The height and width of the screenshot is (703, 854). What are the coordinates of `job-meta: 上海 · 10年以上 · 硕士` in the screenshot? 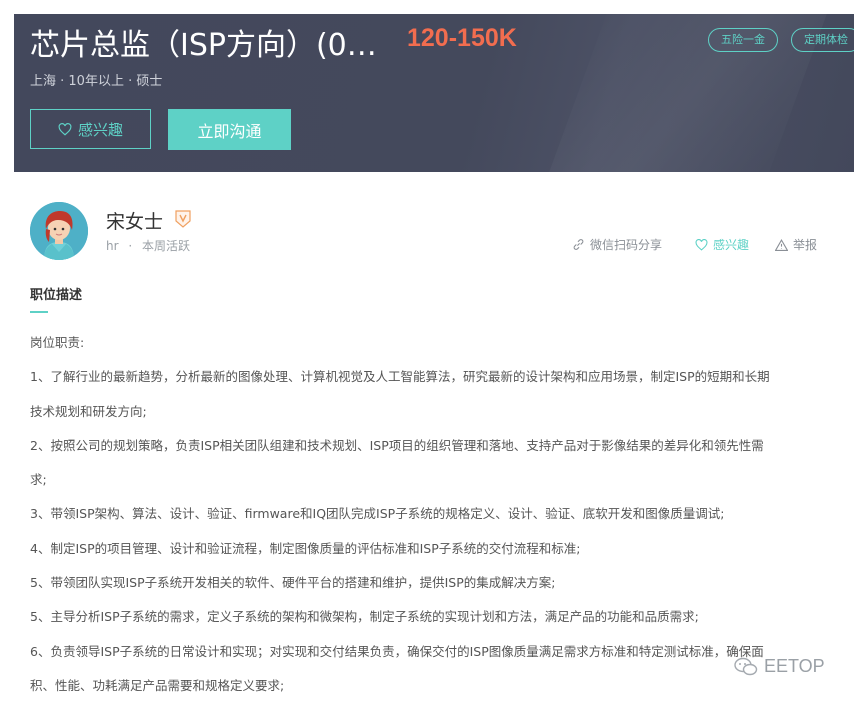 It's located at (96, 81).